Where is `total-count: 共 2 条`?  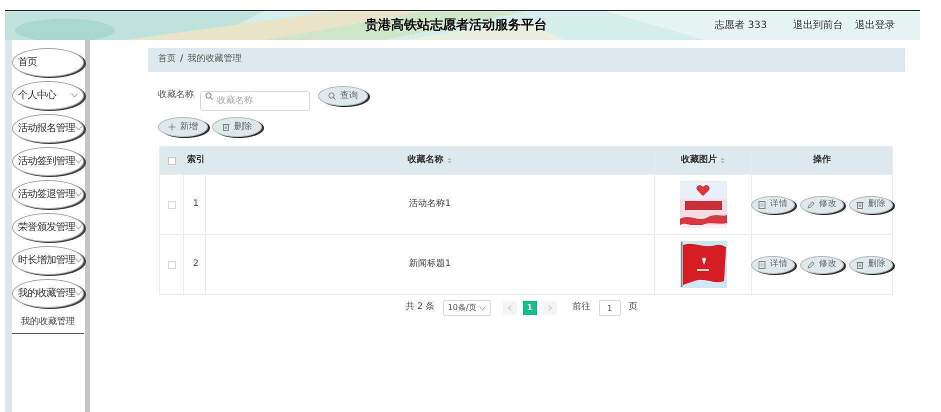 total-count: 共 2 条 is located at coordinates (420, 307).